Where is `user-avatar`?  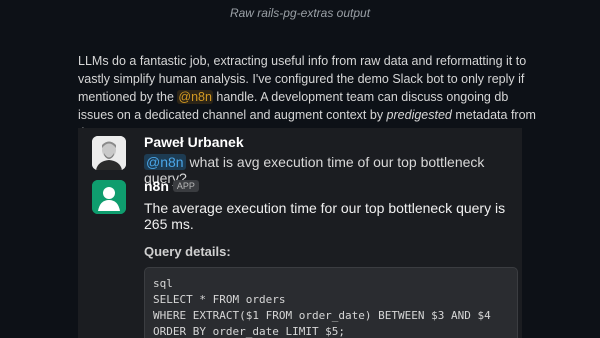 user-avatar is located at coordinates (109, 153).